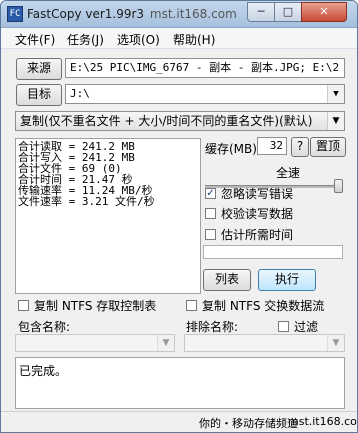 This screenshot has width=358, height=433. I want to click on buffer-label: 缓存(MB), so click(231, 149).